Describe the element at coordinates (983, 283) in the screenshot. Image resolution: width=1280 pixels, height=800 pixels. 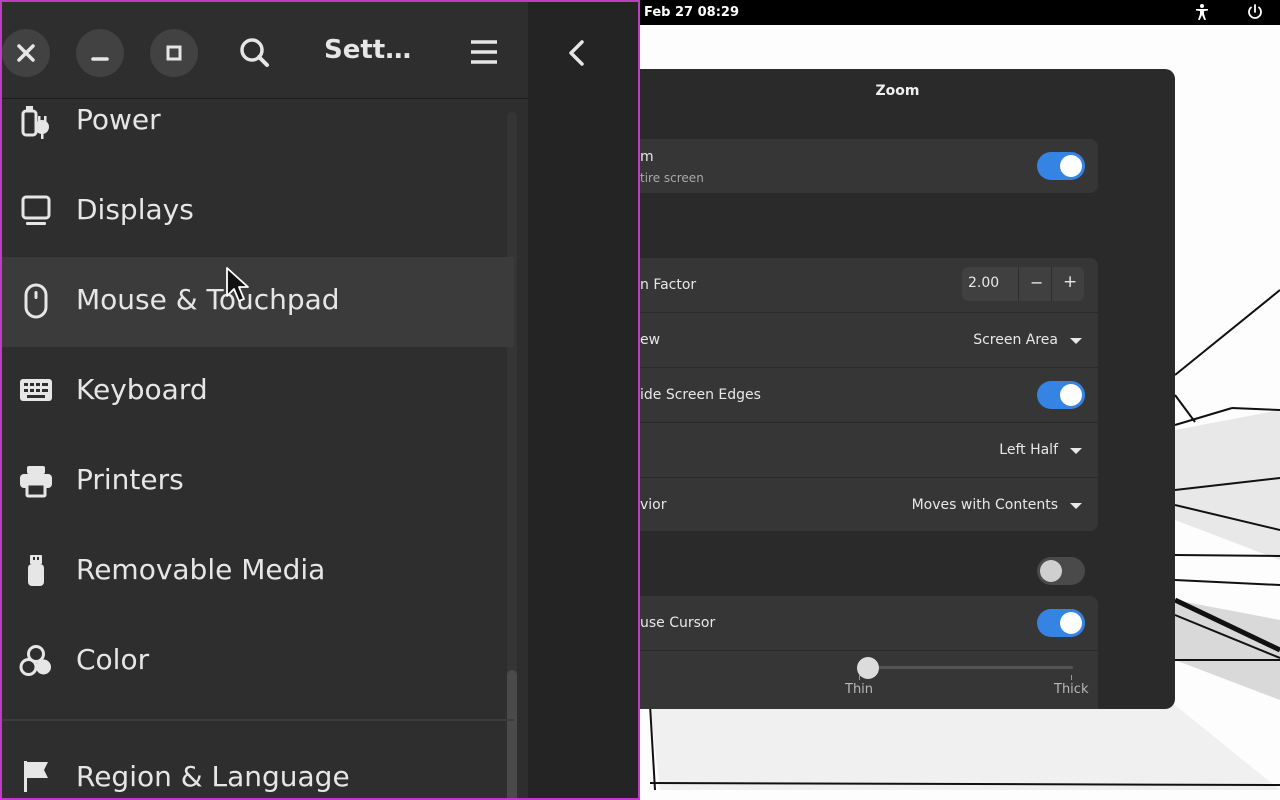
I see `magnification-value: 2.00` at that location.